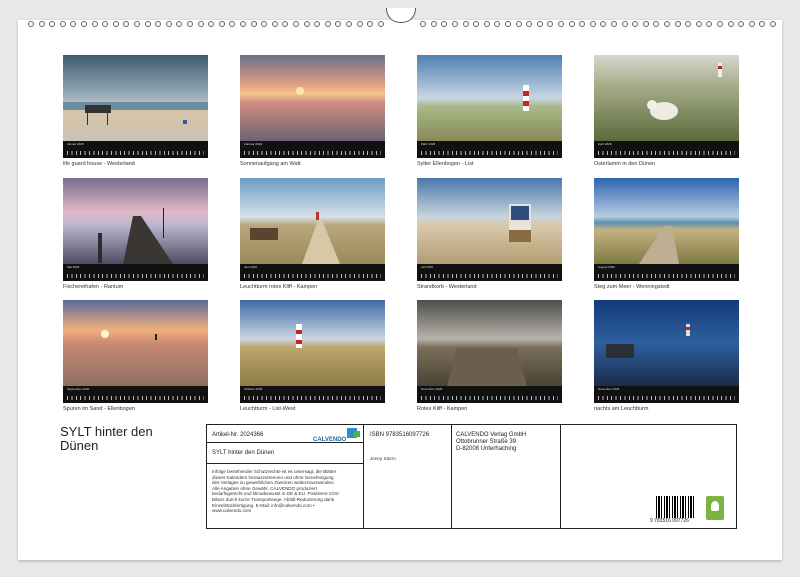  Describe the element at coordinates (427, 267) in the screenshot. I see `month-label: Juli 2026` at that location.